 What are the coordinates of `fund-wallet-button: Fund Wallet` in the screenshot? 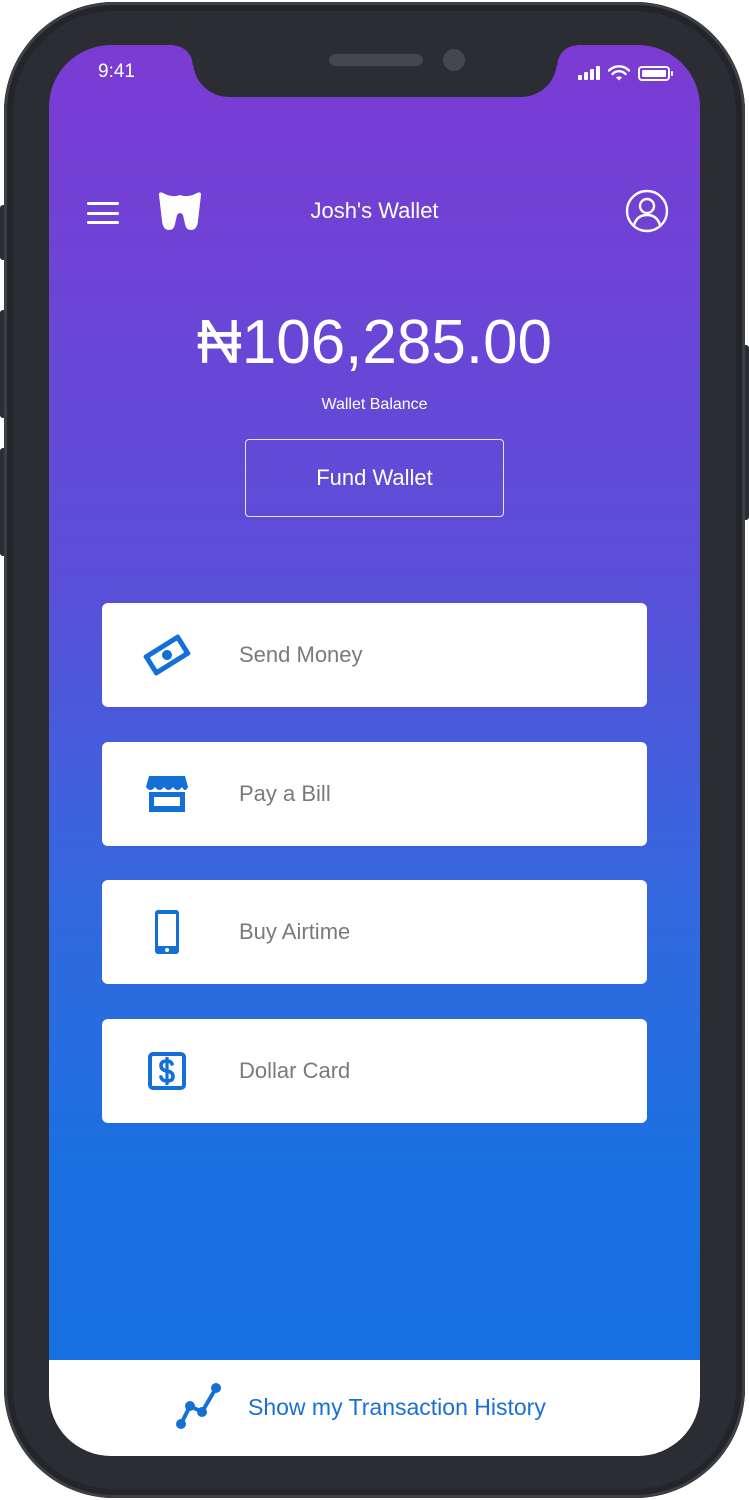 It's located at (374, 478).